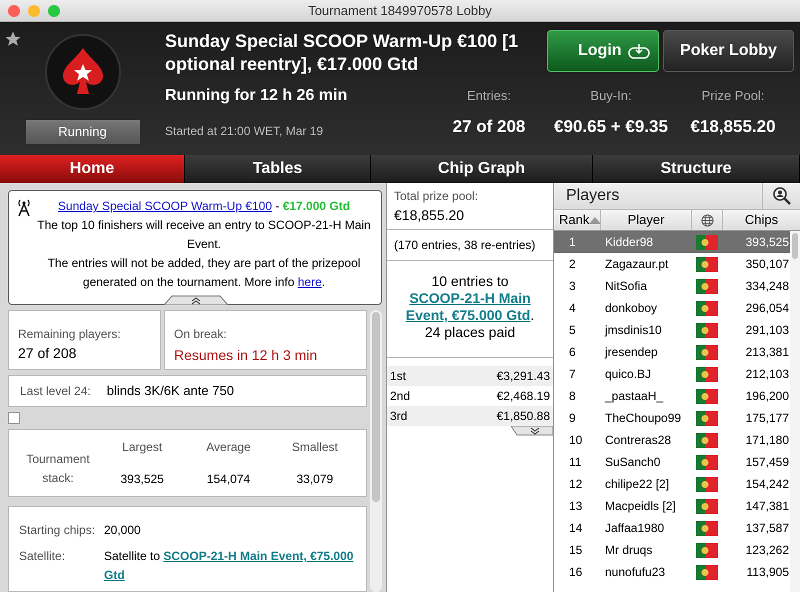 The width and height of the screenshot is (800, 592). I want to click on remaining-value: 27 of 208, so click(48, 353).